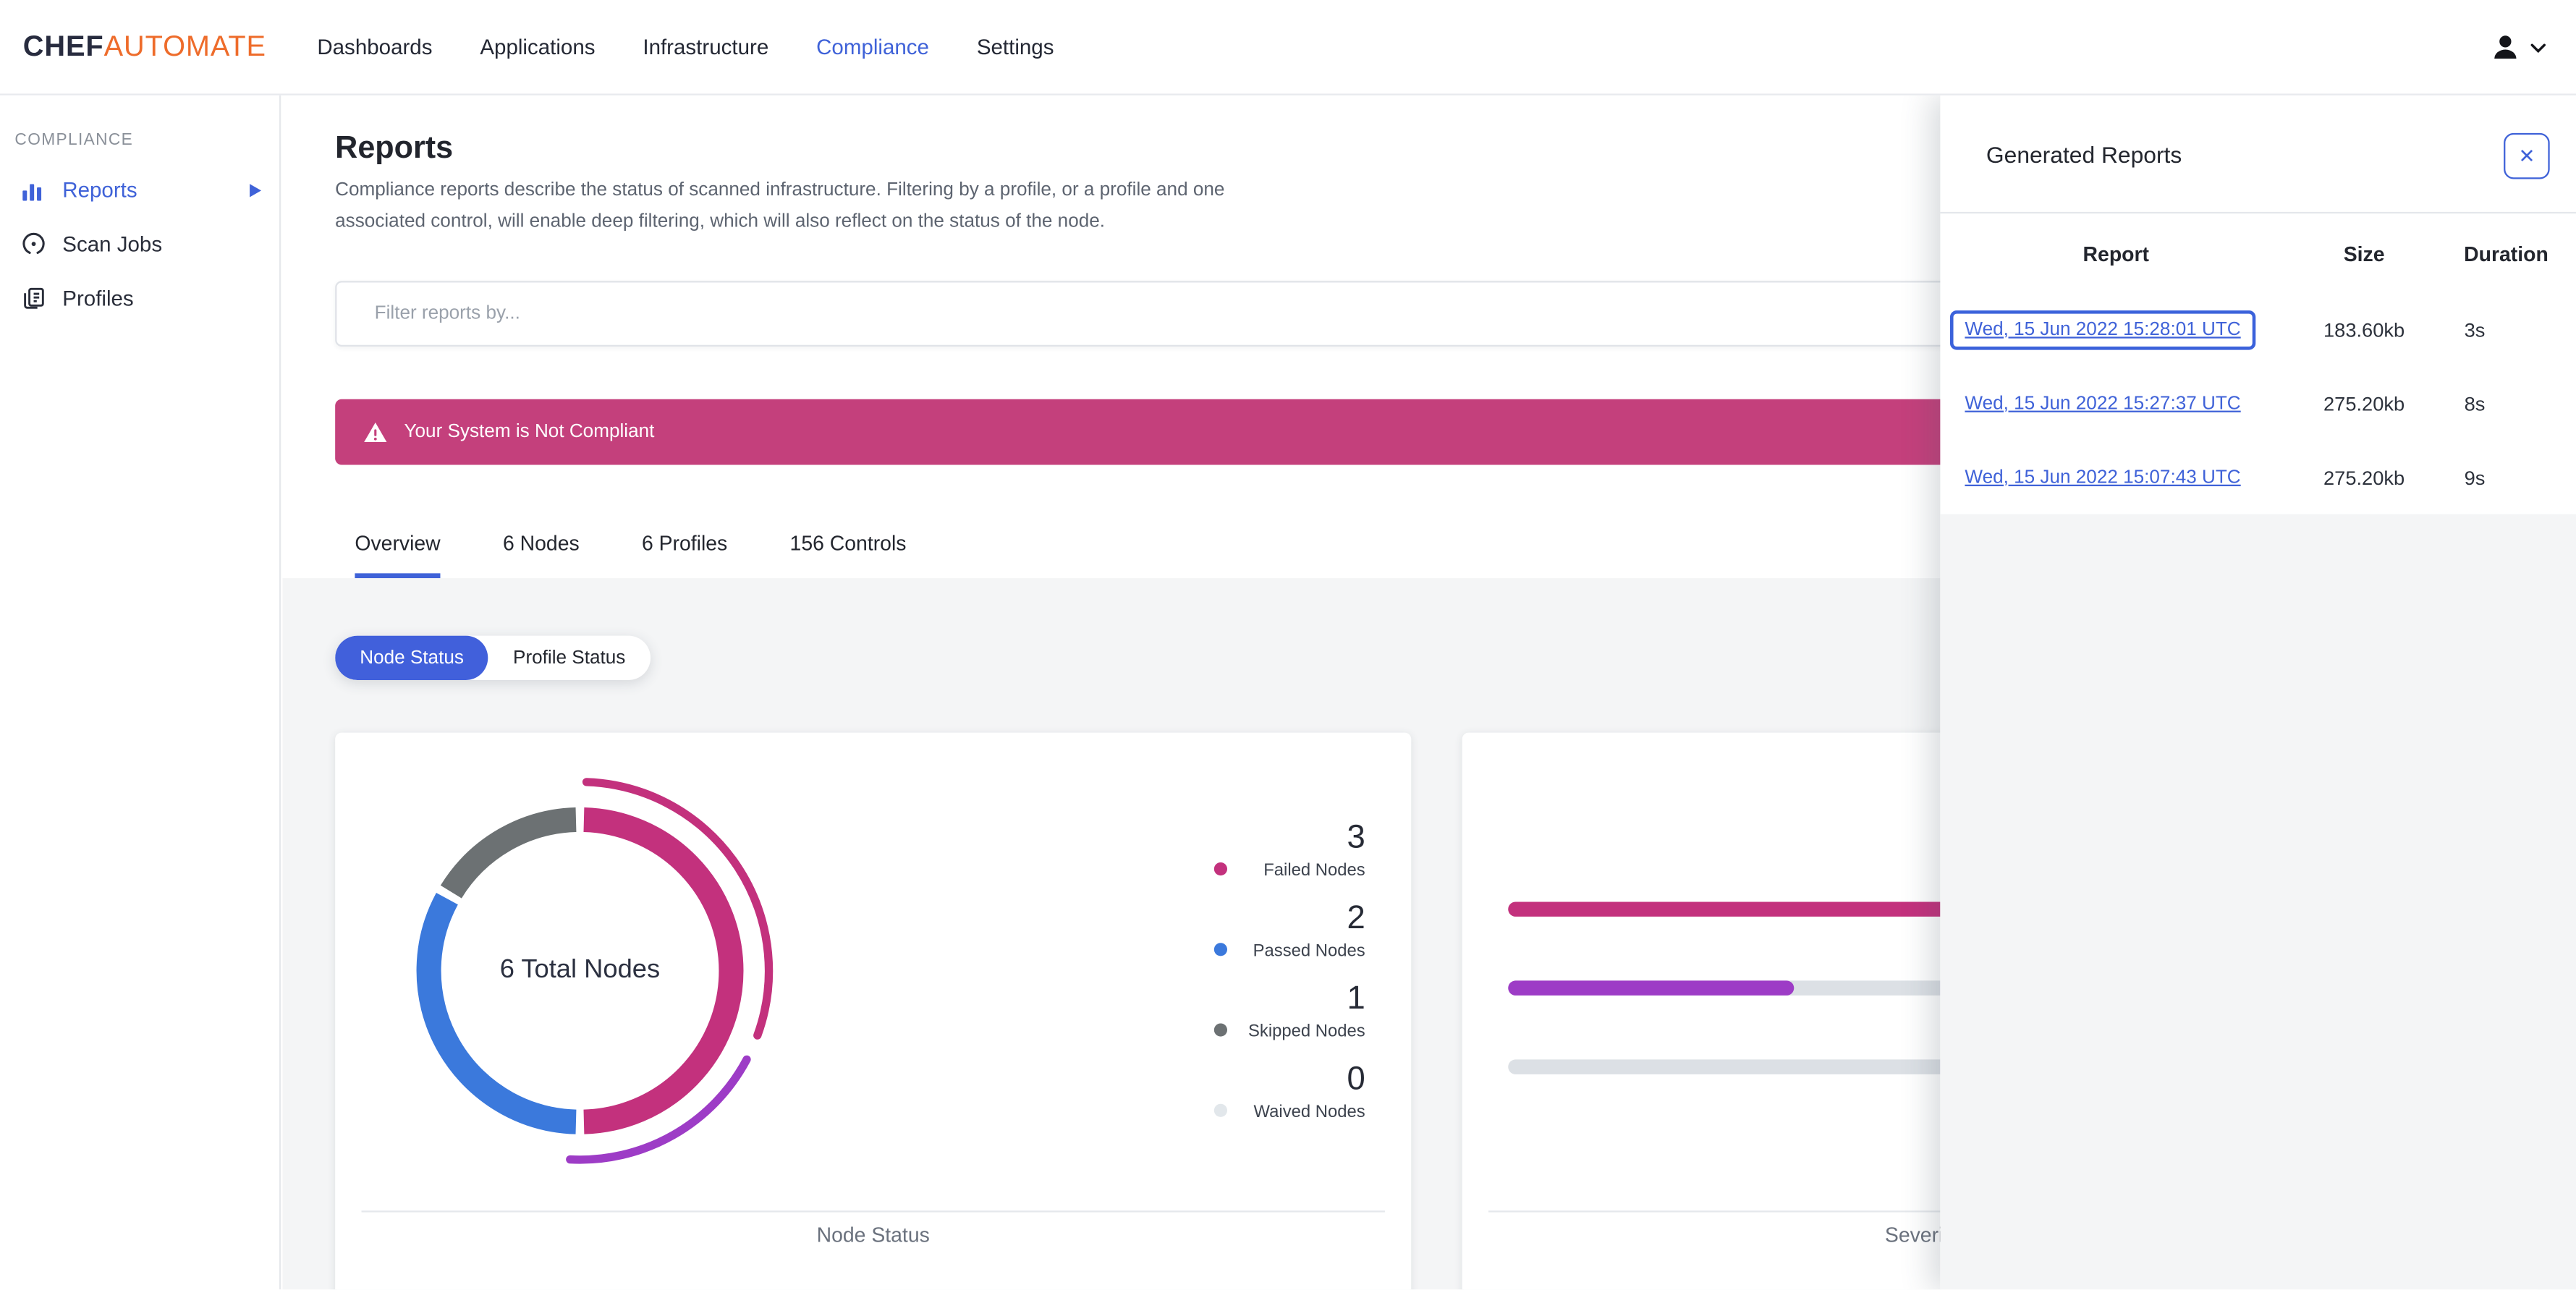 The width and height of the screenshot is (2576, 1290). What do you see at coordinates (508, 853) in the screenshot?
I see `donut-segment-skipped` at bounding box center [508, 853].